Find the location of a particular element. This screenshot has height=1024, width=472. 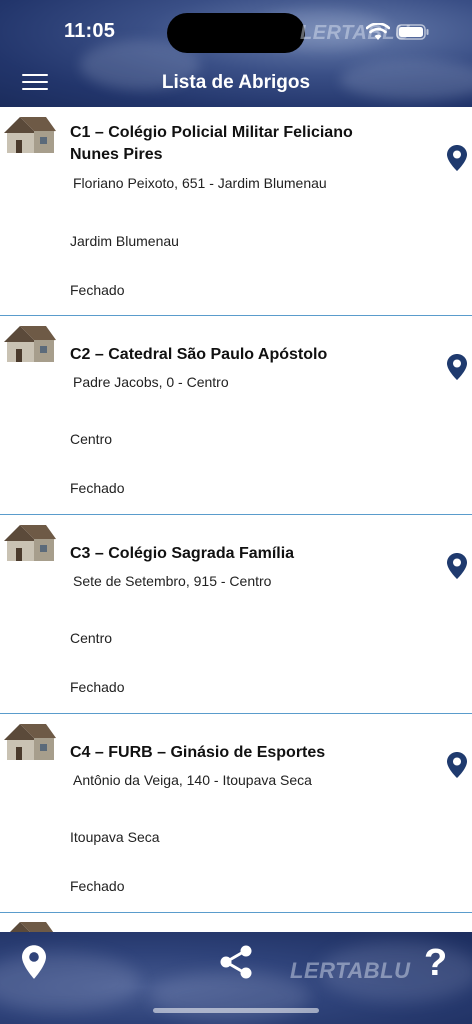

shelter-address: Antônio da Veiga, 140 - Itoupava Seca is located at coordinates (192, 780).